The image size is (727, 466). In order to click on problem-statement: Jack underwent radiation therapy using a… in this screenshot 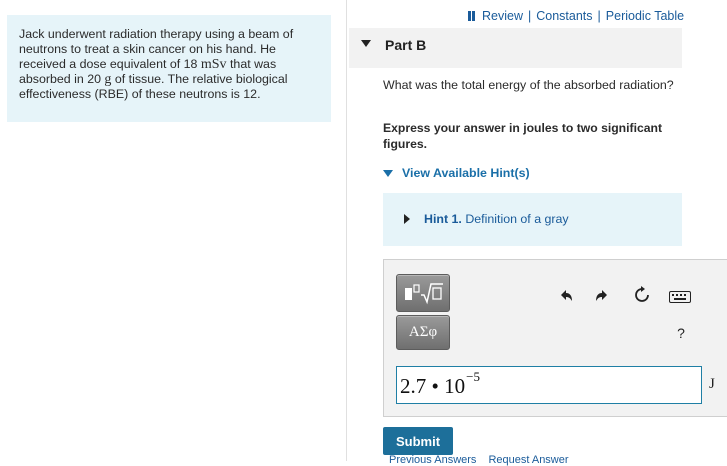, I will do `click(169, 68)`.